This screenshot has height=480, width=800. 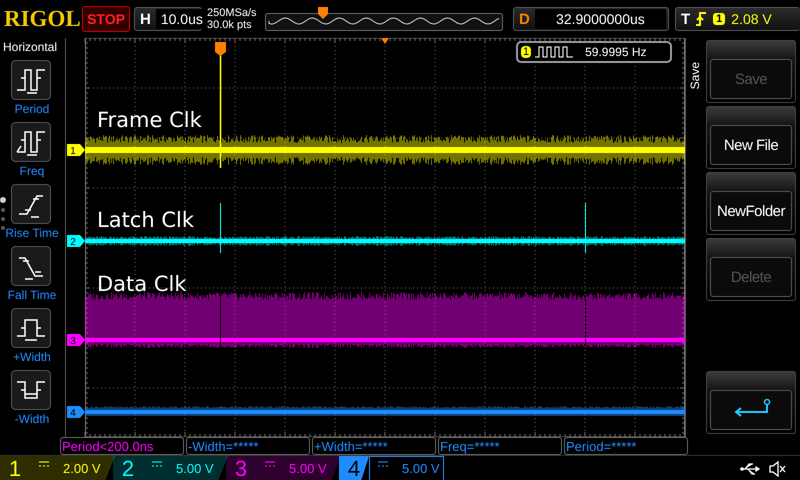 I want to click on measure-label: Period, so click(x=32, y=109).